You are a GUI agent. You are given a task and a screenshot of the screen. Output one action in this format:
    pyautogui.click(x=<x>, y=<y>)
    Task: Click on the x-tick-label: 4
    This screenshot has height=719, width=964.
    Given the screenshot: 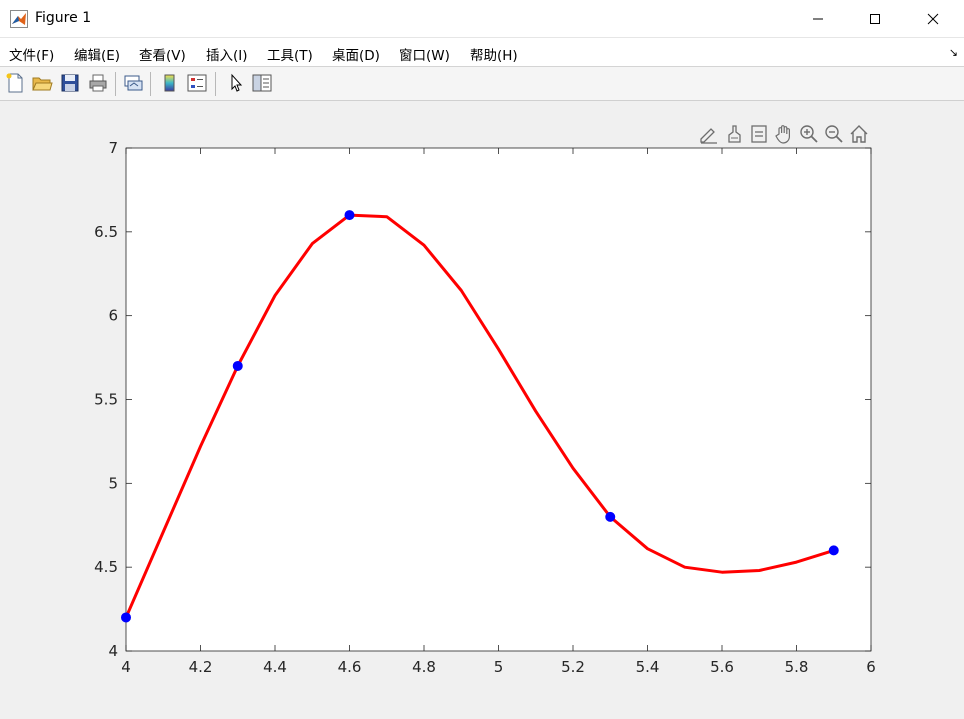 What is the action you would take?
    pyautogui.click(x=126, y=667)
    